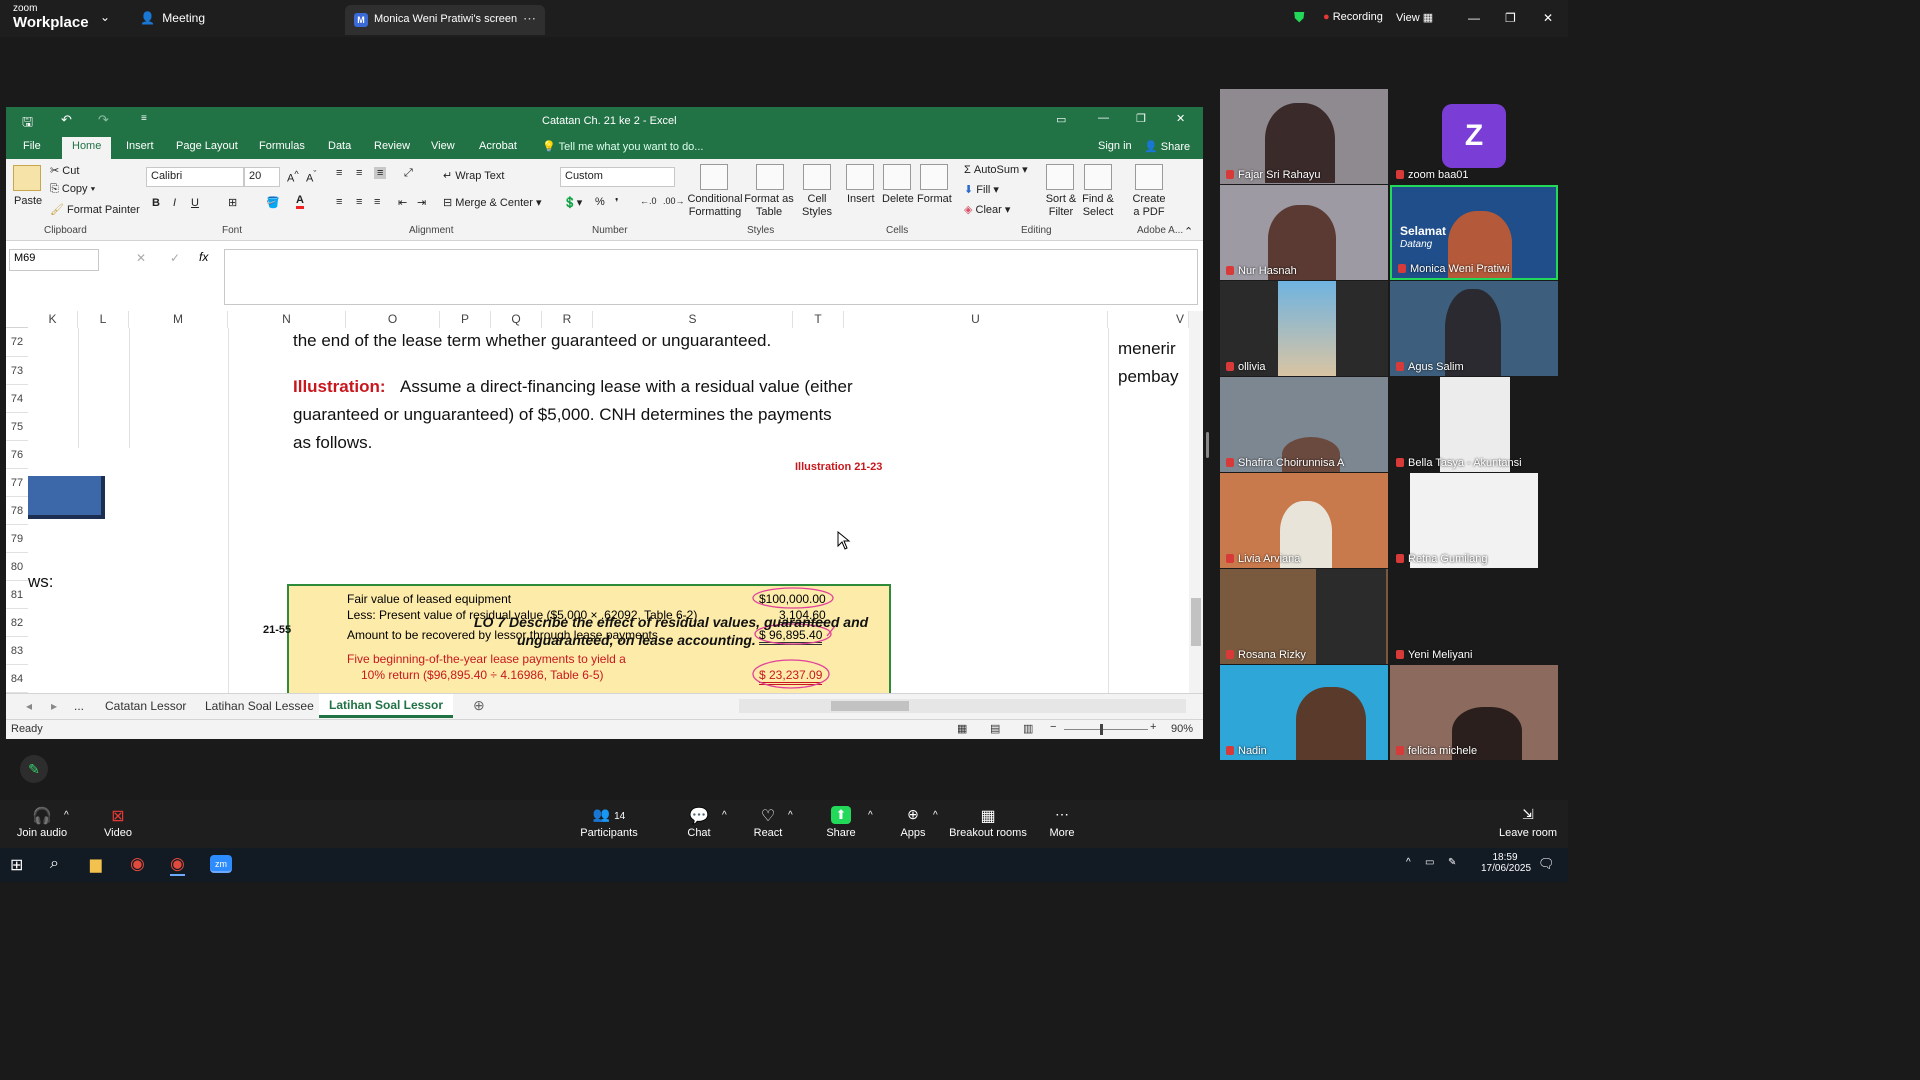 The width and height of the screenshot is (1920, 1080). Describe the element at coordinates (172, 18) in the screenshot. I see `meeting-tab: 👤 Meeting` at that location.